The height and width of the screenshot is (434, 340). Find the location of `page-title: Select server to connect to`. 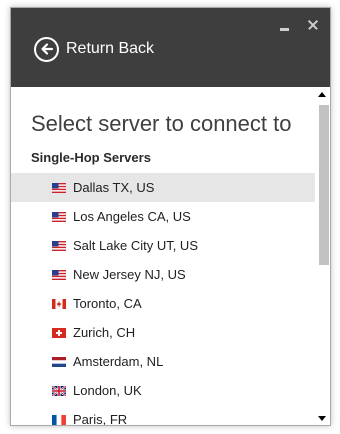

page-title: Select server to connect to is located at coordinates (161, 123).